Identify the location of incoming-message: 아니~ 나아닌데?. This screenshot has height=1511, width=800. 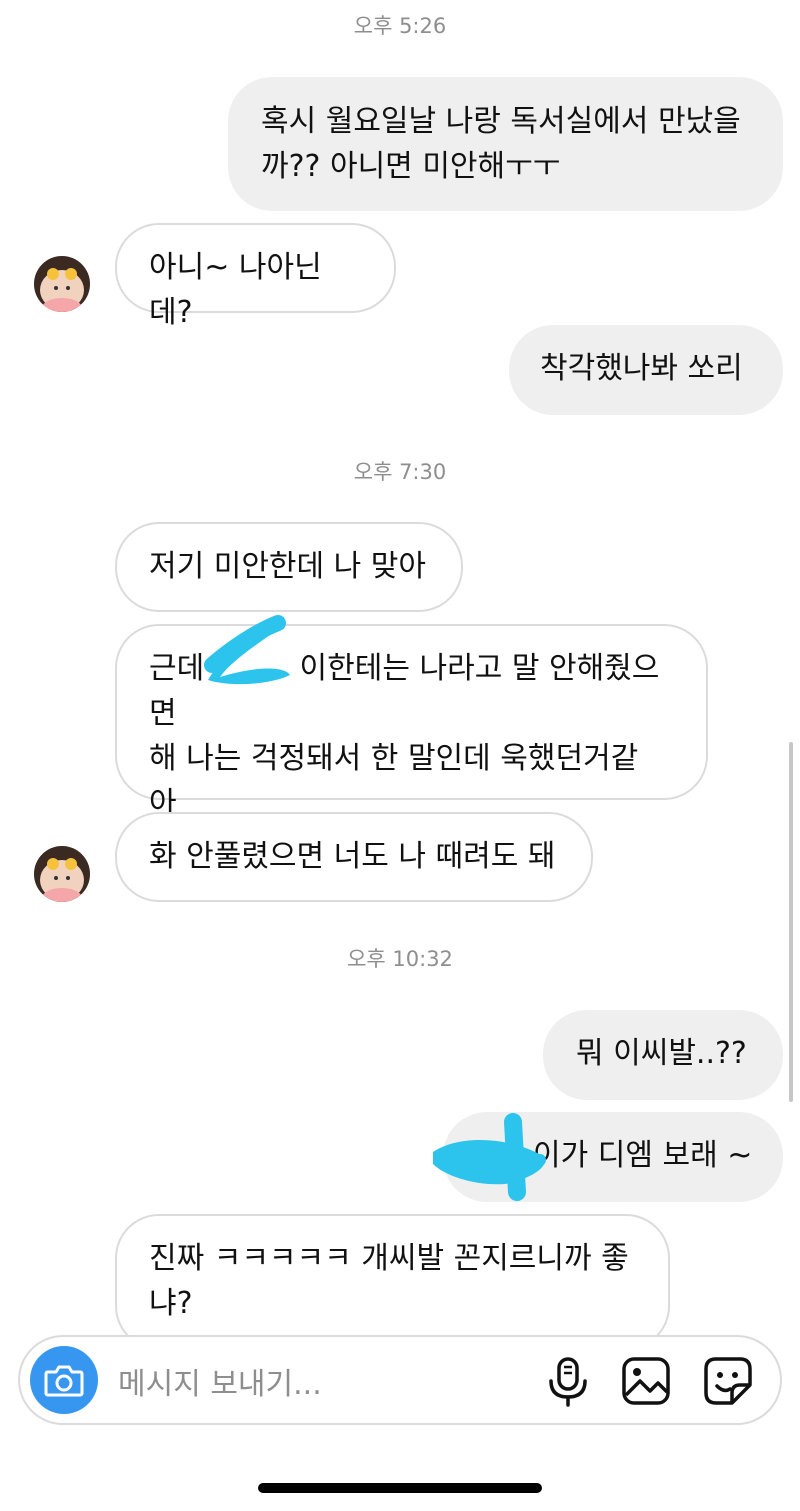
(255, 276).